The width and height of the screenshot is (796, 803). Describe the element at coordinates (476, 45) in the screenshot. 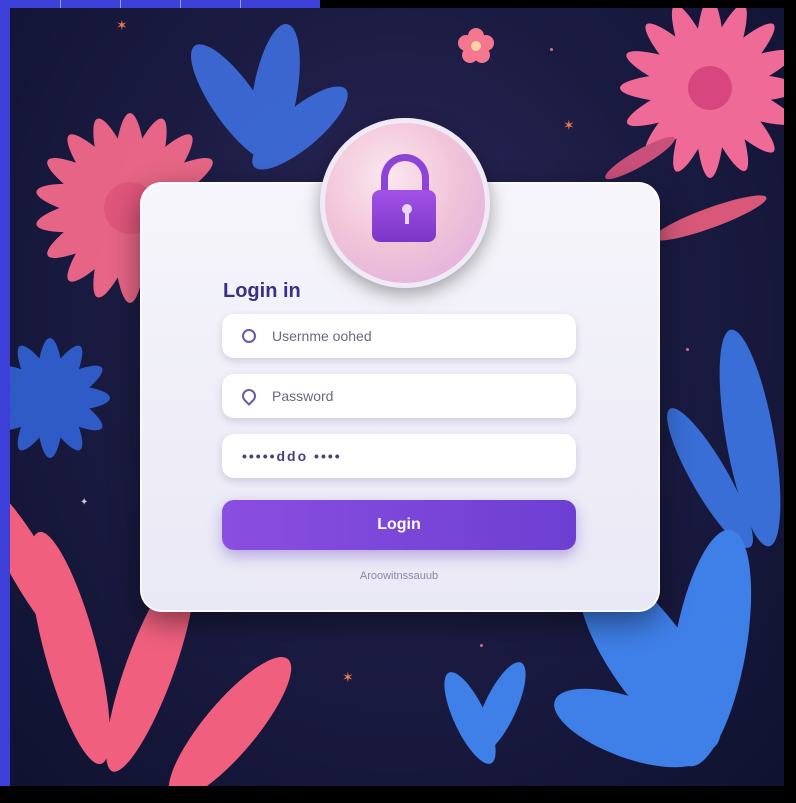

I see `small-pink-flower` at that location.